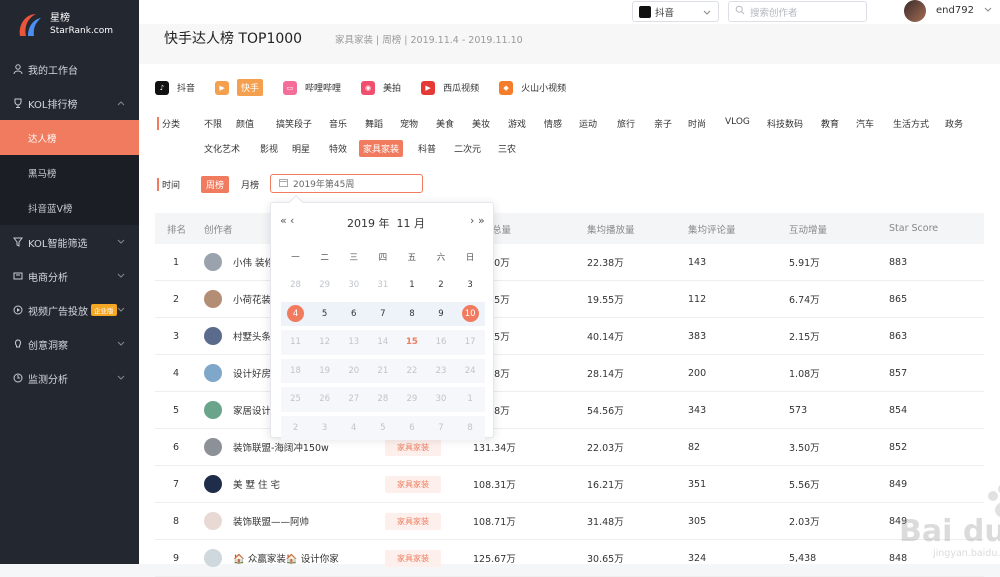 Image resolution: width=1000 pixels, height=577 pixels. I want to click on category-tag: 教育, so click(830, 123).